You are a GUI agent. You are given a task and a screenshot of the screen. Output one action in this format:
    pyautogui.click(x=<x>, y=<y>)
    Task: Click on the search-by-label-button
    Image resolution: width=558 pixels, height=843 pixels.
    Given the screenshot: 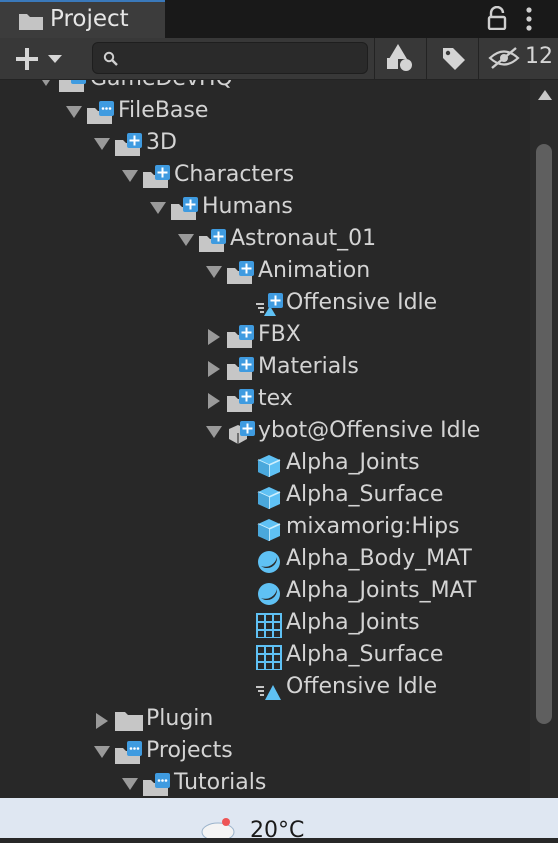 What is the action you would take?
    pyautogui.click(x=452, y=58)
    